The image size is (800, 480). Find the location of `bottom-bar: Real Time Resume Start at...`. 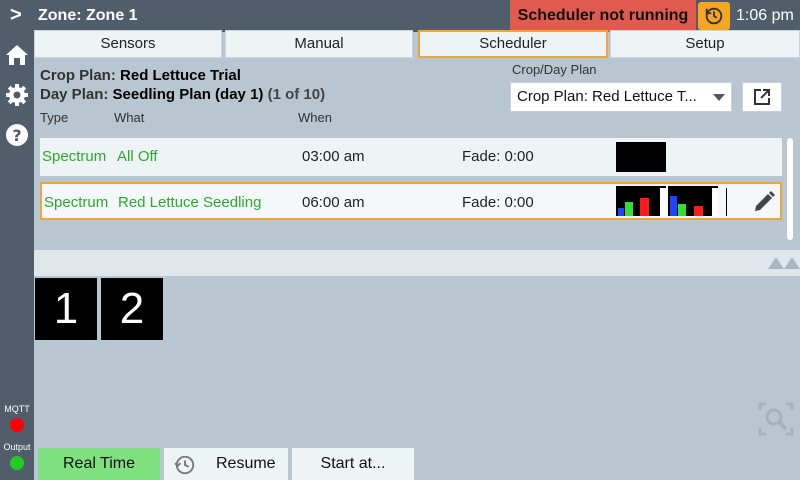

bottom-bar: Real Time Resume Start at... is located at coordinates (417, 463).